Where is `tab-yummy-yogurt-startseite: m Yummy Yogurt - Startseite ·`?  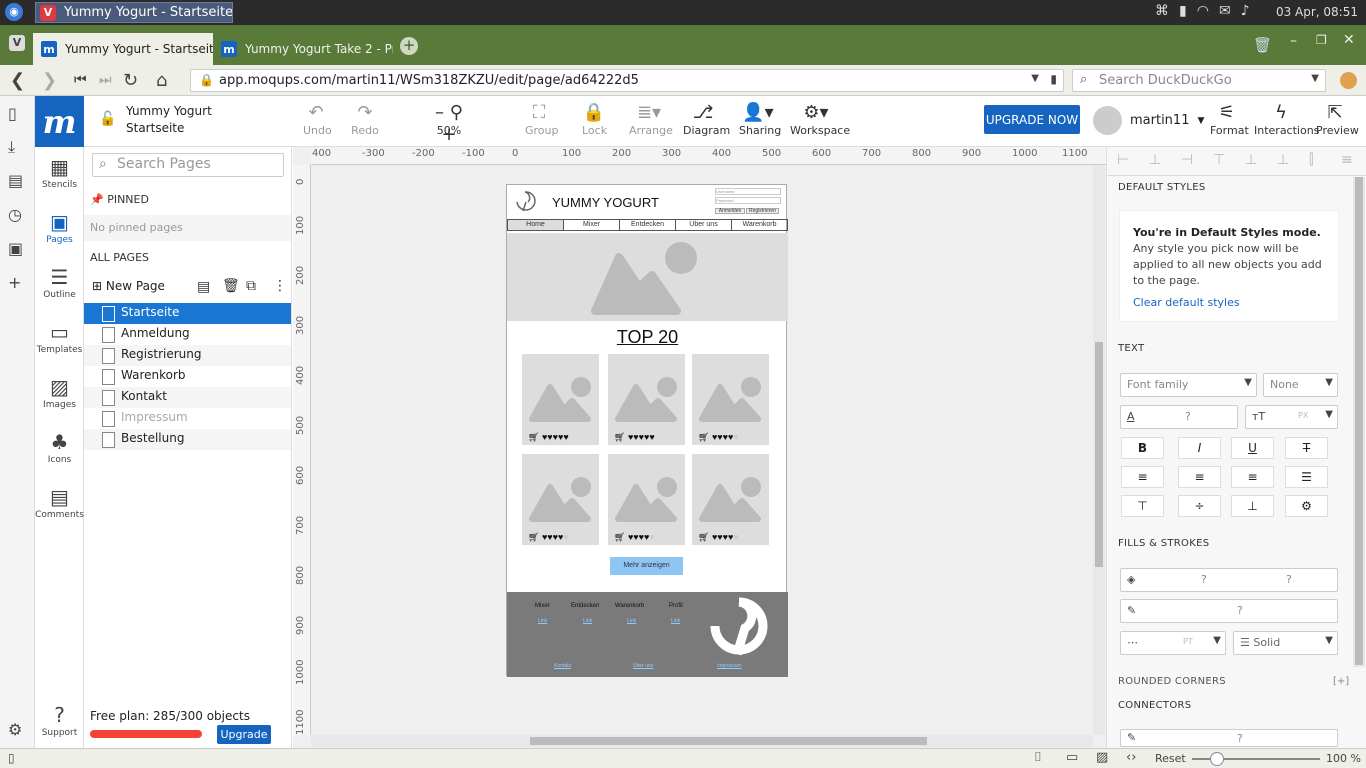
tab-yummy-yogurt-startseite: m Yummy Yogurt - Startseite · is located at coordinates (123, 49).